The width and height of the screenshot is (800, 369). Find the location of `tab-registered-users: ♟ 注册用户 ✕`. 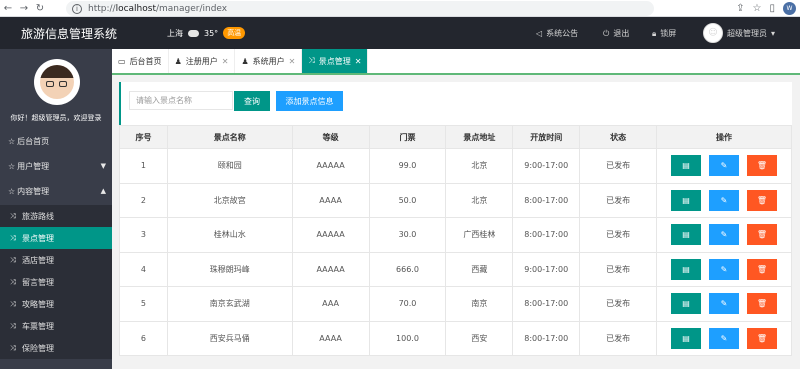

tab-registered-users: ♟ 注册用户 ✕ is located at coordinates (202, 61).